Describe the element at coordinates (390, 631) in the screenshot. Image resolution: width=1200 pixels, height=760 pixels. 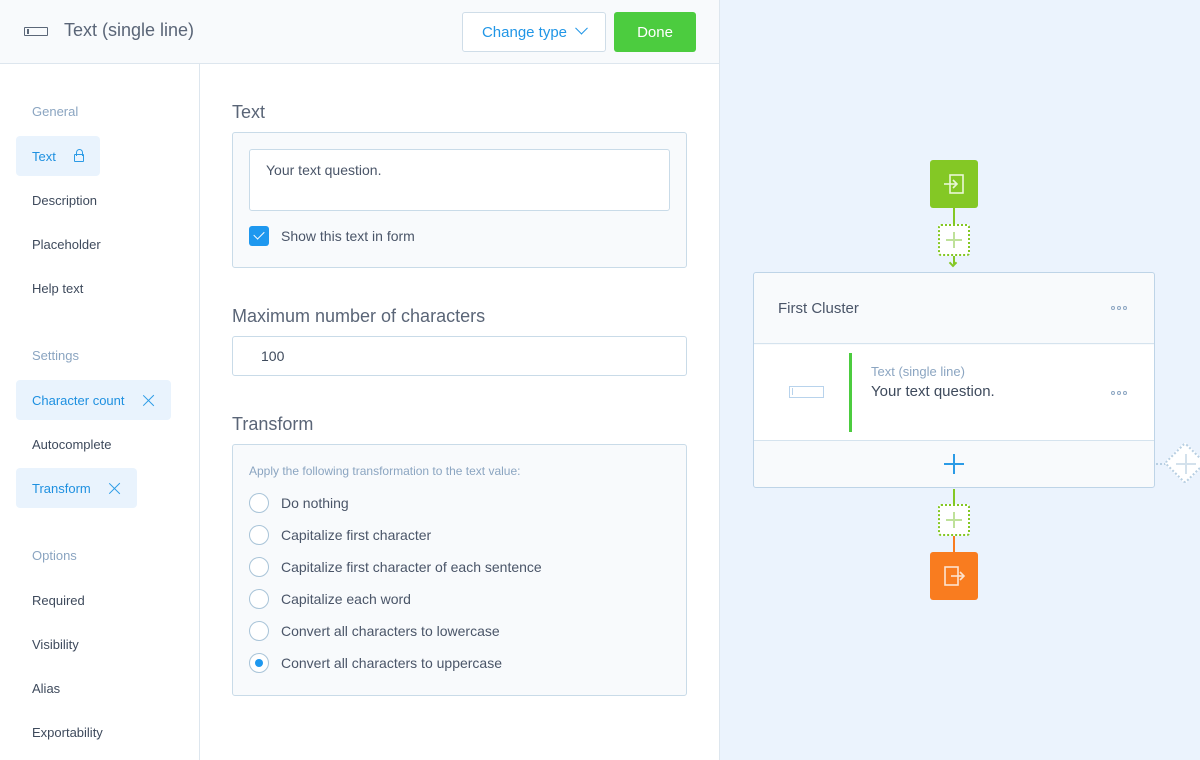
I see `option-label: Convert all characters to lowercase` at that location.